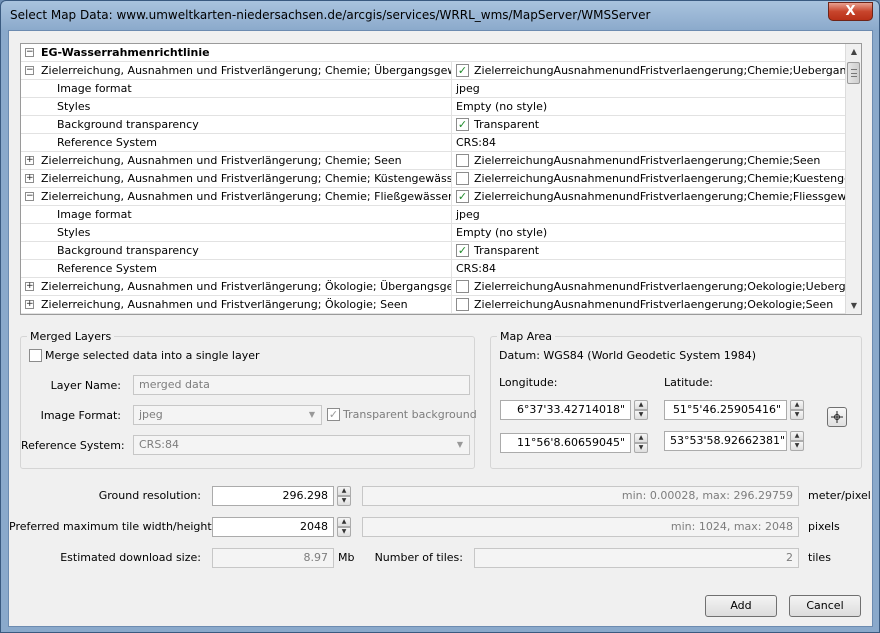  I want to click on latitude-min-input: 51°5'46.25905416", so click(725, 410).